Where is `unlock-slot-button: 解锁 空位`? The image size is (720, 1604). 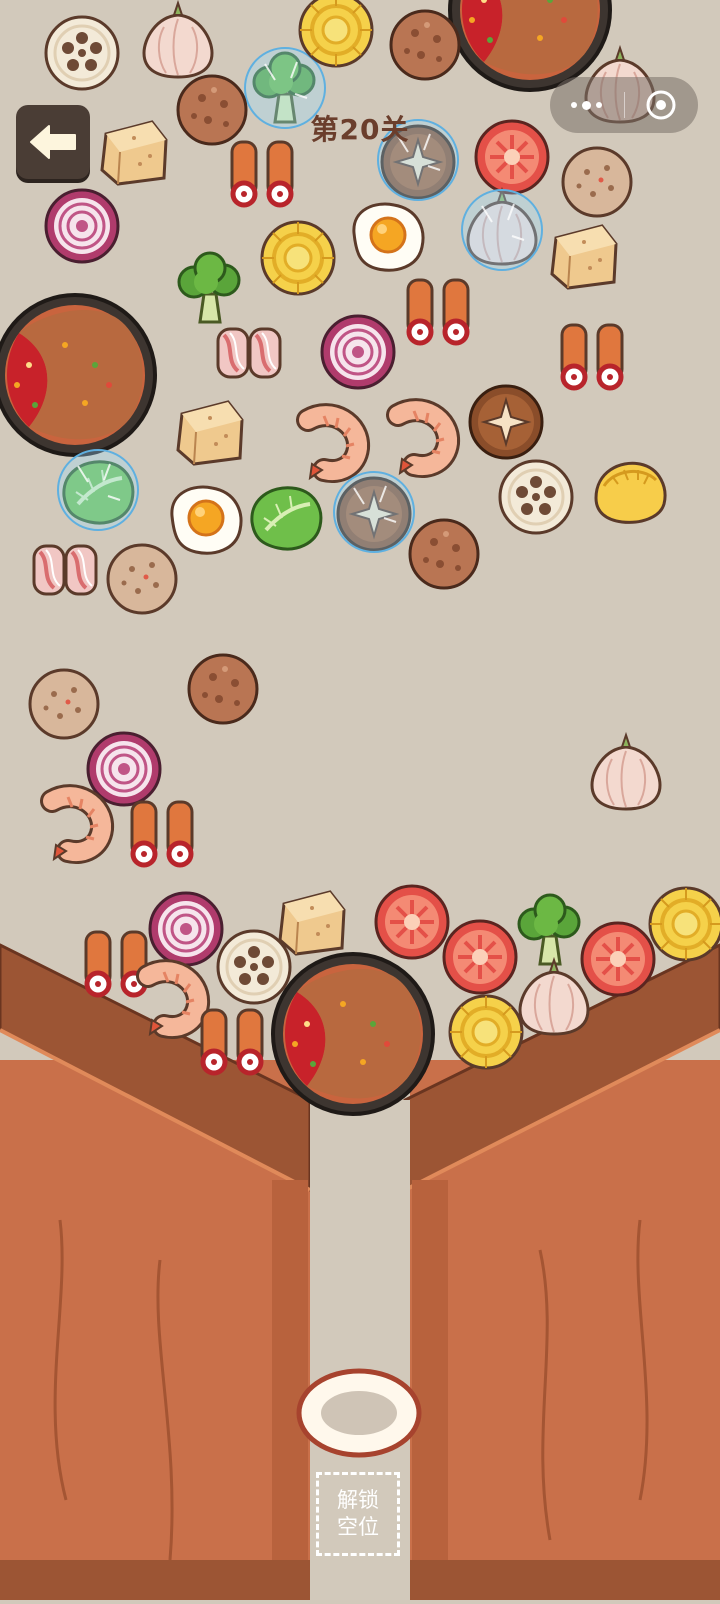
unlock-slot-button: 解锁 空位 is located at coordinates (358, 1514).